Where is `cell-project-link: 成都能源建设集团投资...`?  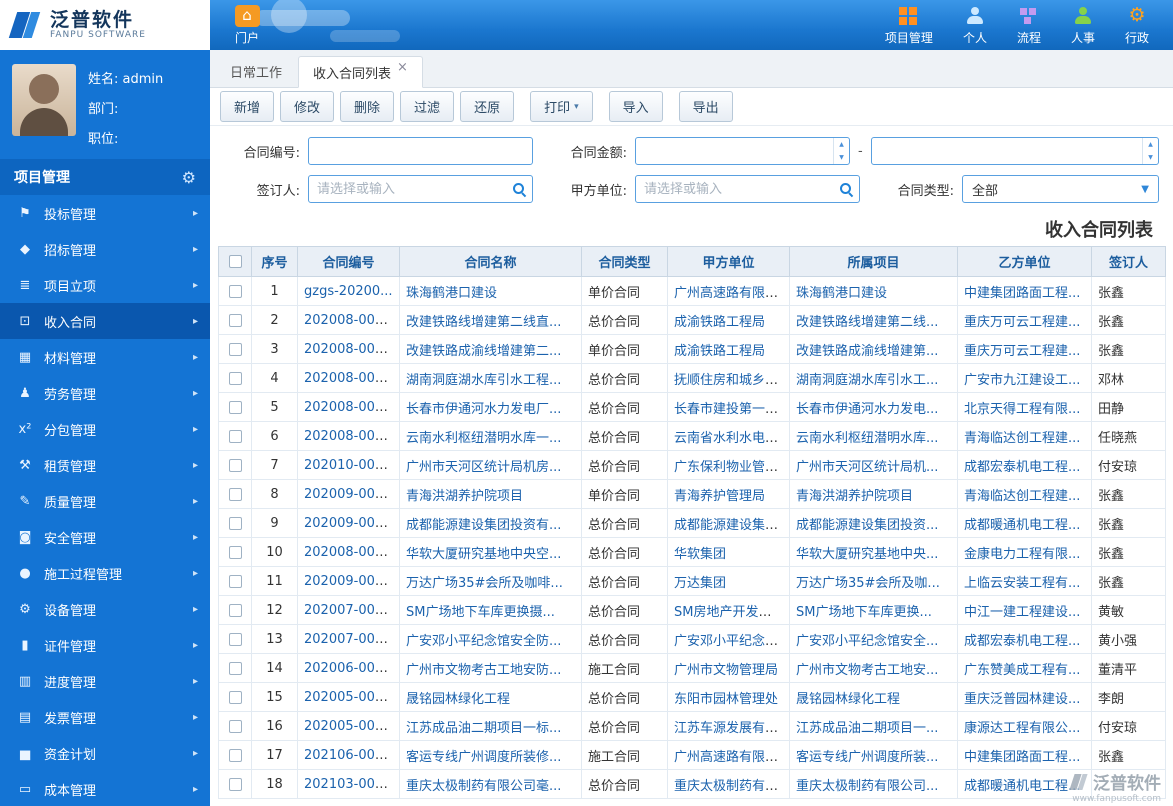
cell-project-link: 成都能源建设集团投资... is located at coordinates (867, 525).